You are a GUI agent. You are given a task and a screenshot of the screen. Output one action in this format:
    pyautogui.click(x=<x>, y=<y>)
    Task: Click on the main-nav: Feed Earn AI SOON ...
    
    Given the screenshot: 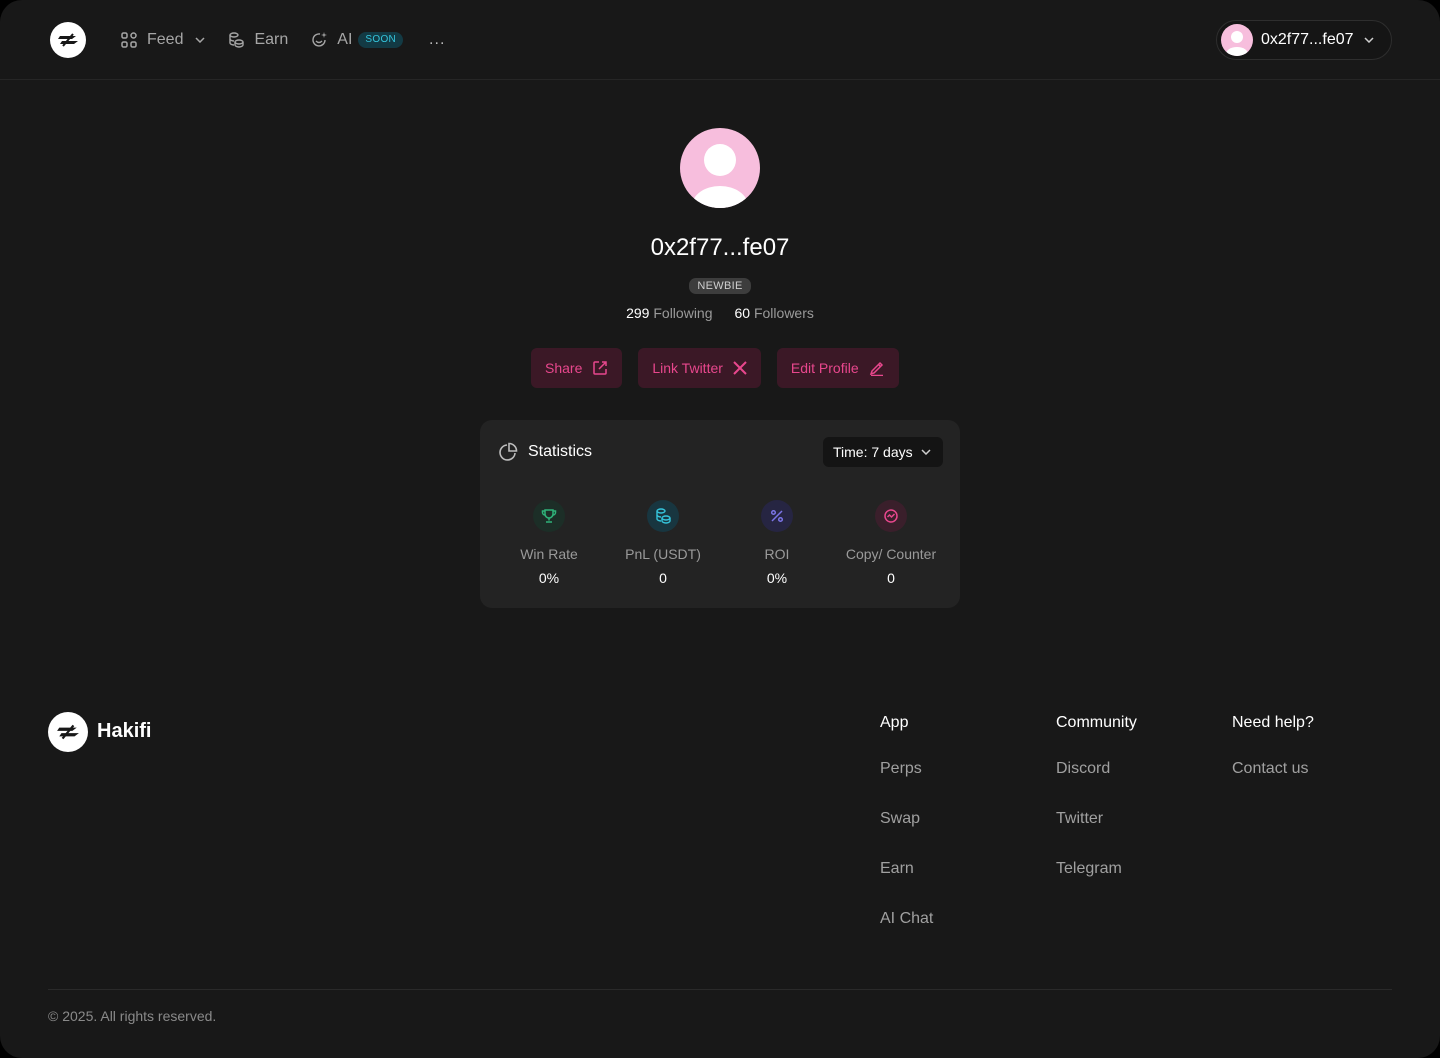 What is the action you would take?
    pyautogui.click(x=282, y=40)
    